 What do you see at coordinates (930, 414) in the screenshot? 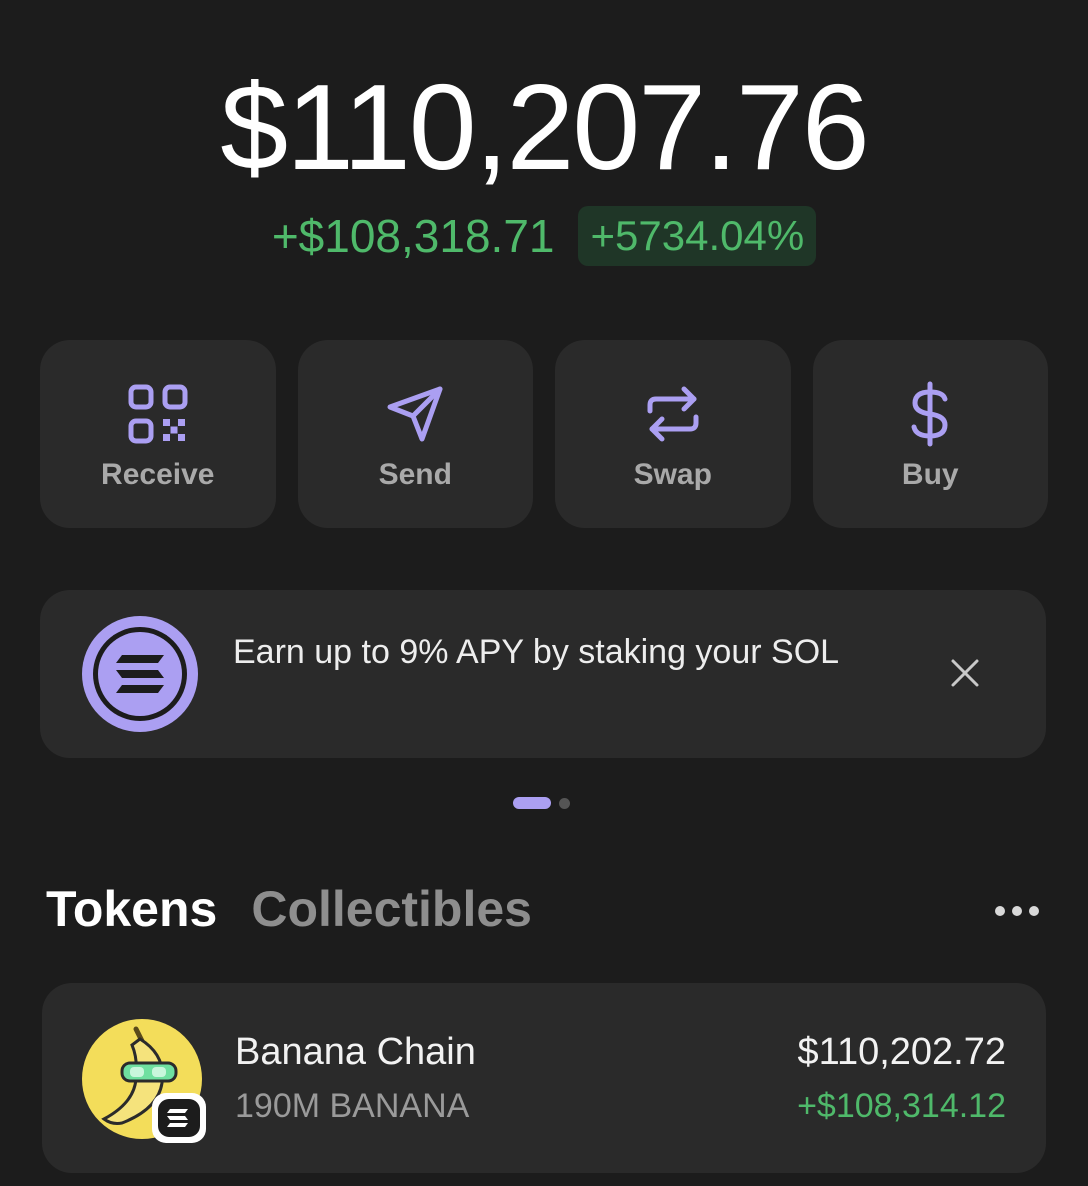
I see `dollar-icon` at bounding box center [930, 414].